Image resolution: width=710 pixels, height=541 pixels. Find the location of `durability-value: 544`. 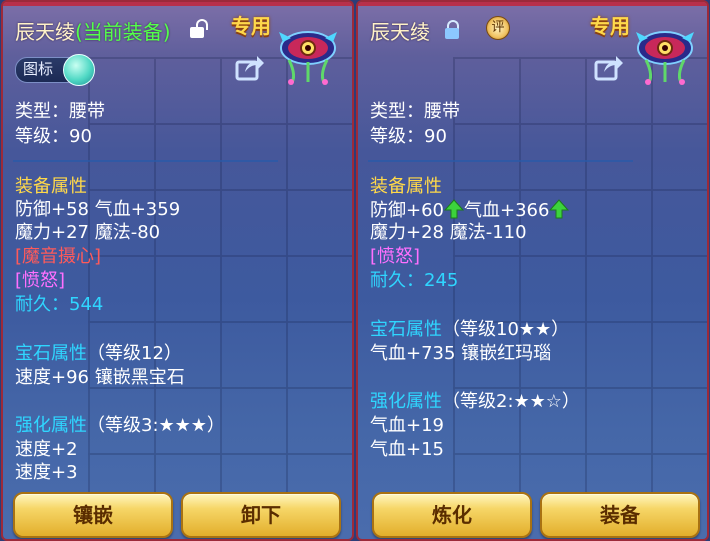

durability-value: 544 is located at coordinates (86, 304).